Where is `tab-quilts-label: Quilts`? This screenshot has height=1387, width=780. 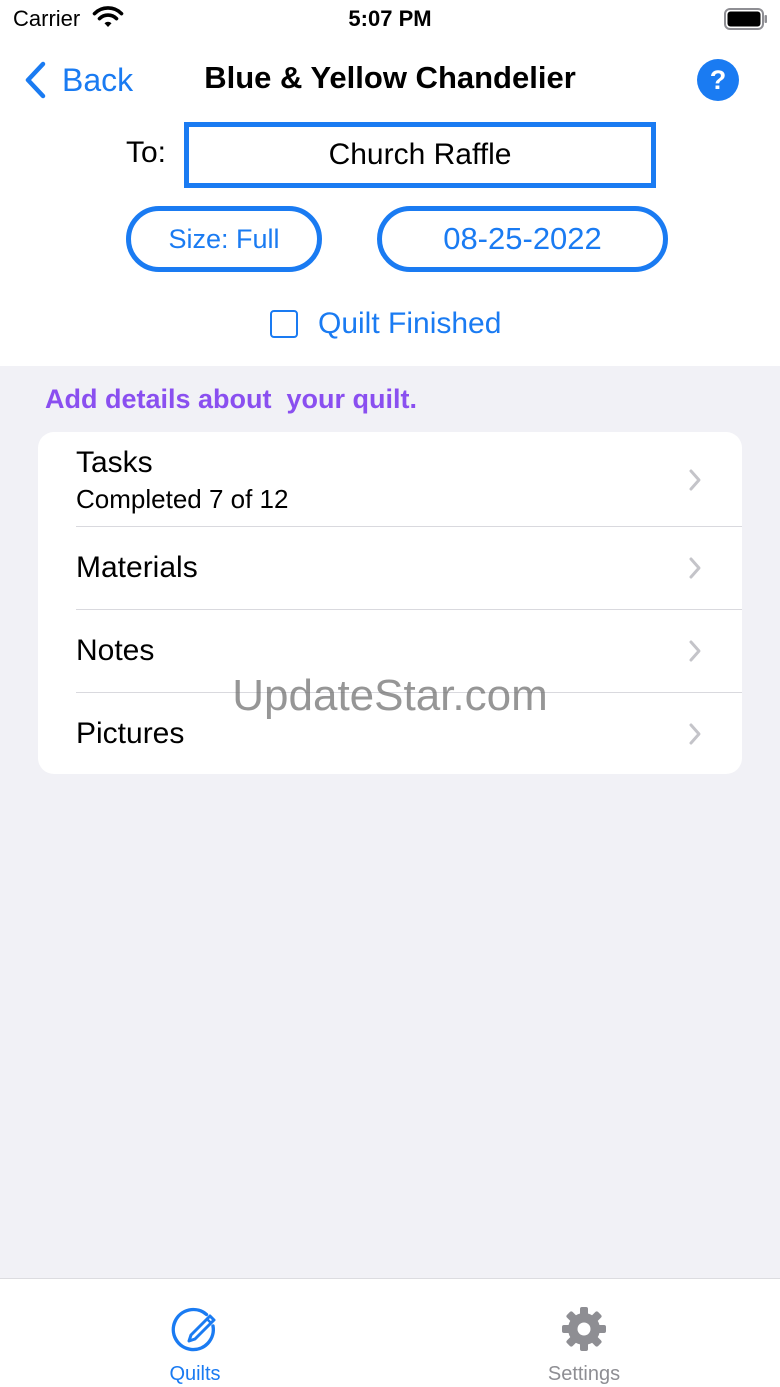 tab-quilts-label: Quilts is located at coordinates (195, 1374).